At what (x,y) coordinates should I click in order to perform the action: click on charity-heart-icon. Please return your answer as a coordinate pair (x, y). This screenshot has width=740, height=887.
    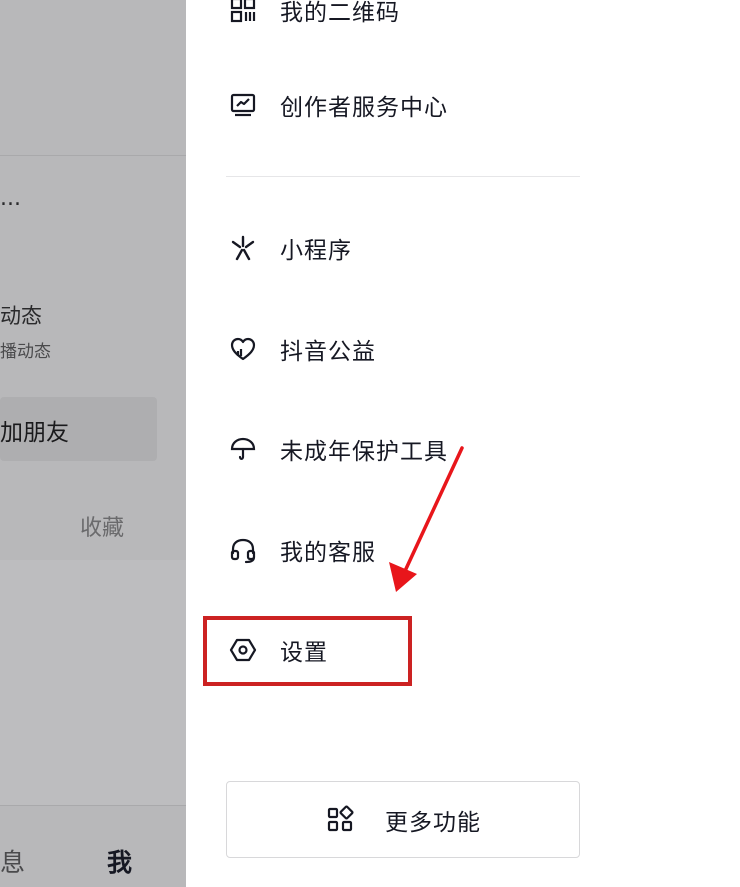
    Looking at the image, I should click on (243, 349).